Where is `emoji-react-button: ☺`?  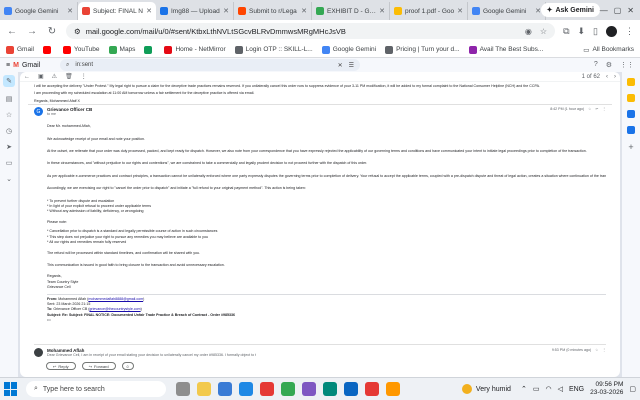
emoji-react-button: ☺ is located at coordinates (127, 366).